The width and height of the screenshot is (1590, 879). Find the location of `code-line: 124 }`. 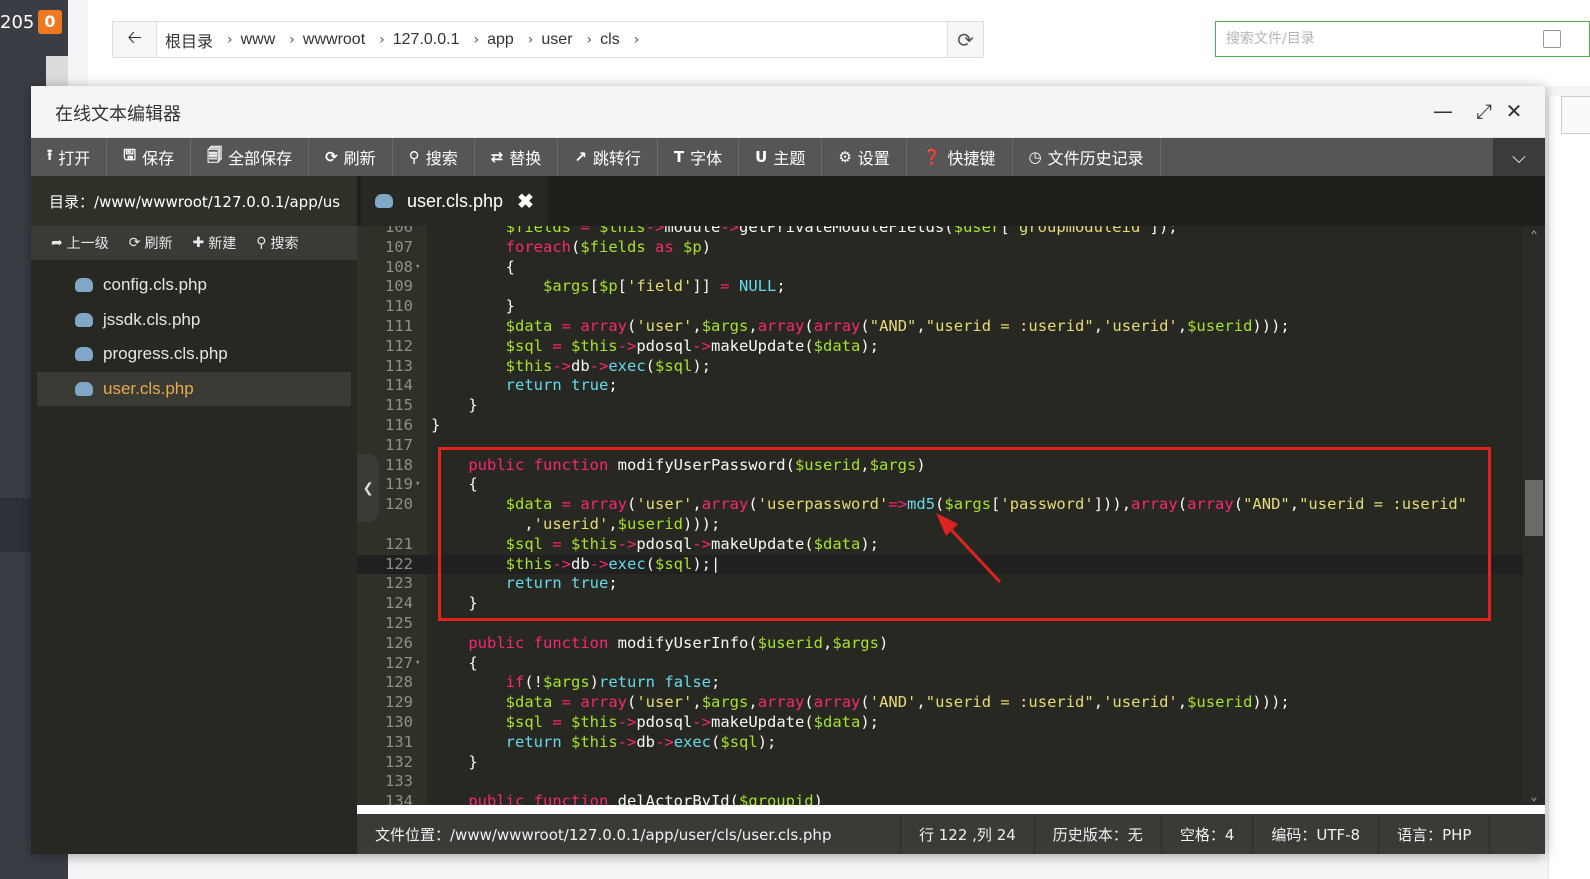

code-line: 124 } is located at coordinates (431, 603).